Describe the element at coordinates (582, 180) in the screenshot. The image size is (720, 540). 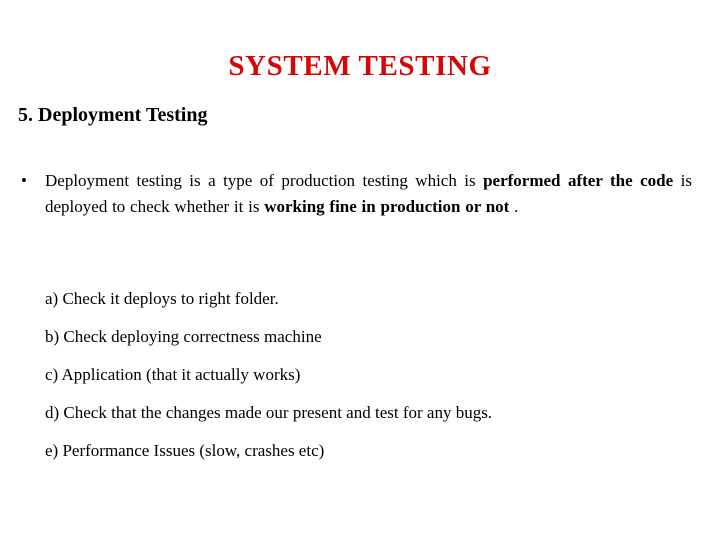
I see `bold-run: performed after the code` at that location.